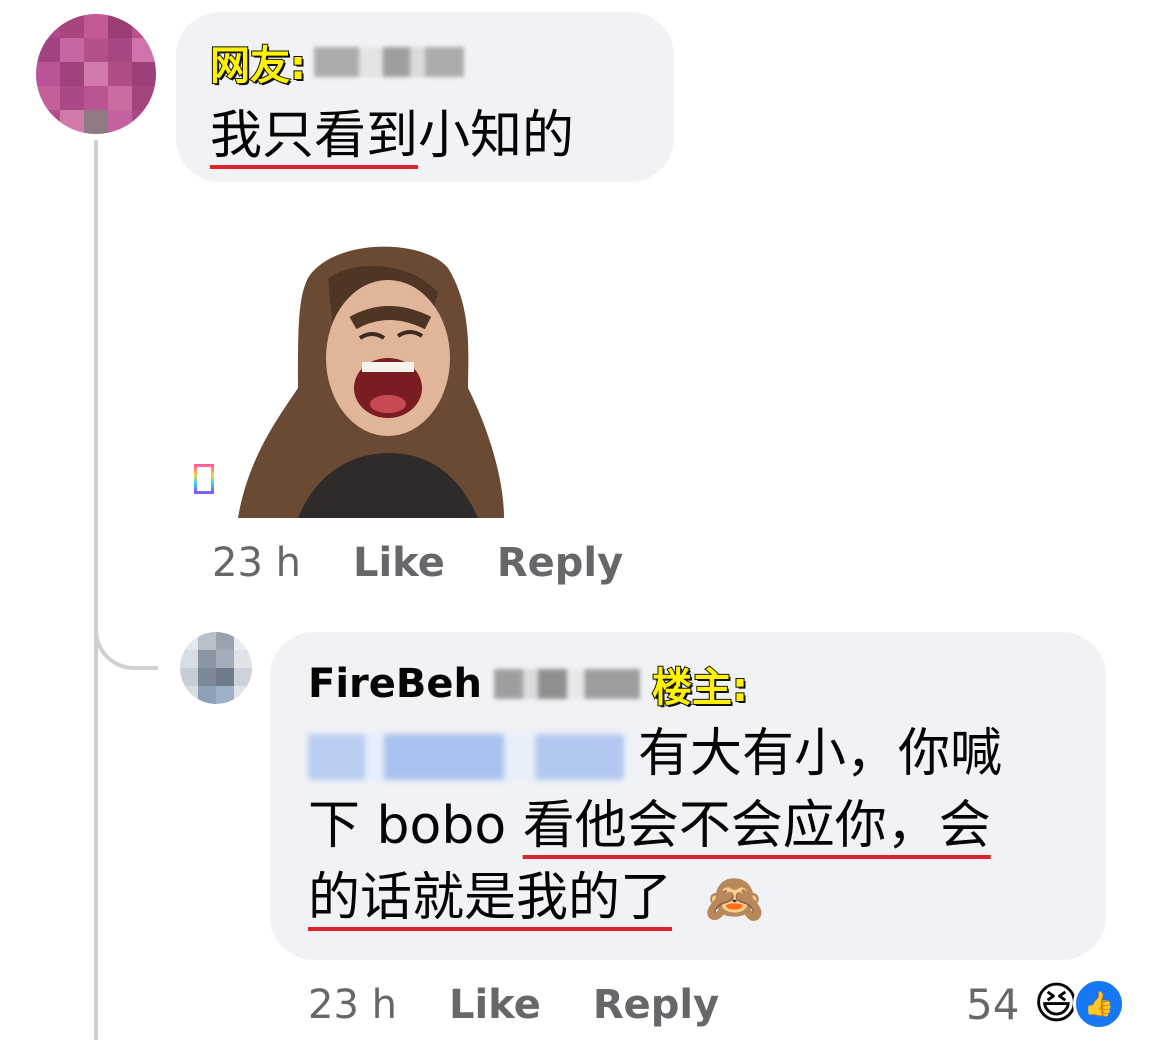  I want to click on commenter-tag: 网友:, so click(258, 66).